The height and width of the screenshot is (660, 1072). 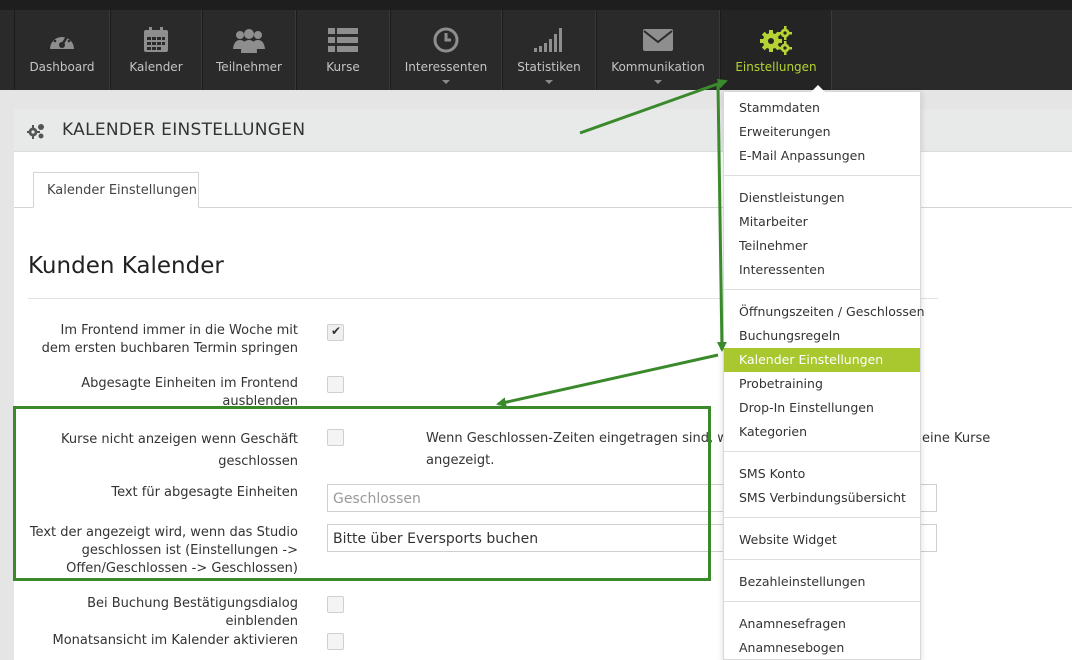 I want to click on menu-item-kategorien: Kategorien, so click(x=822, y=432).